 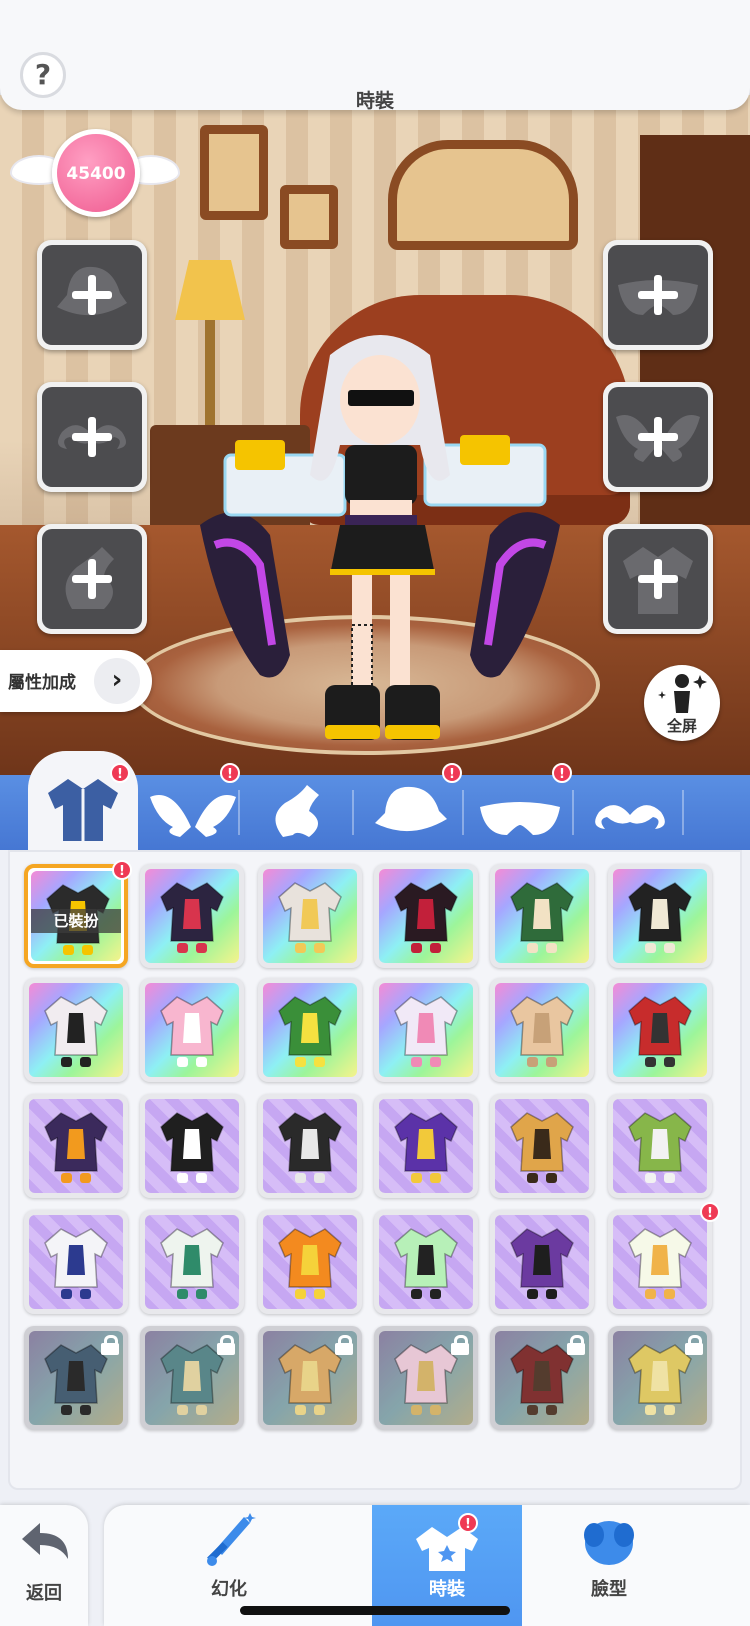 What do you see at coordinates (520, 812) in the screenshot?
I see `tab-mask` at bounding box center [520, 812].